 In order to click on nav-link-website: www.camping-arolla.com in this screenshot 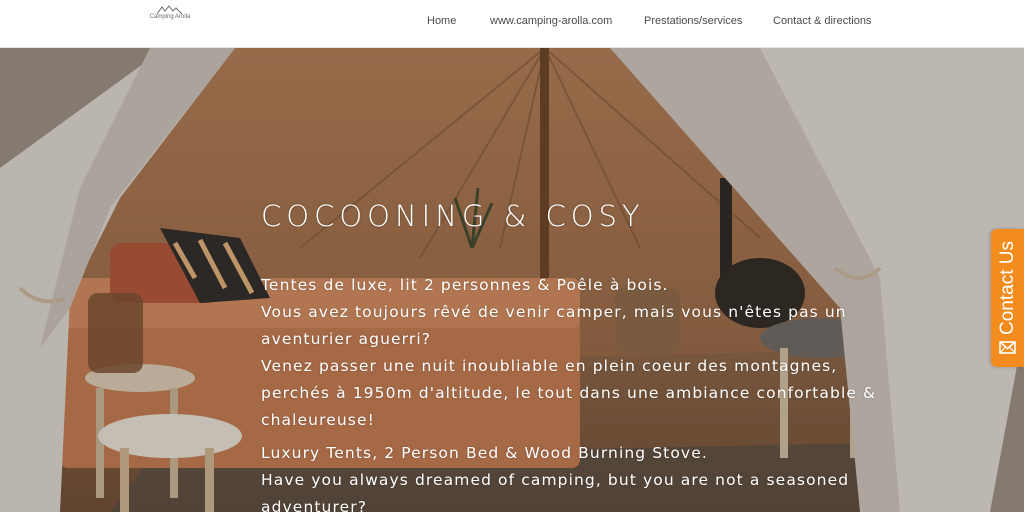, I will do `click(551, 21)`.